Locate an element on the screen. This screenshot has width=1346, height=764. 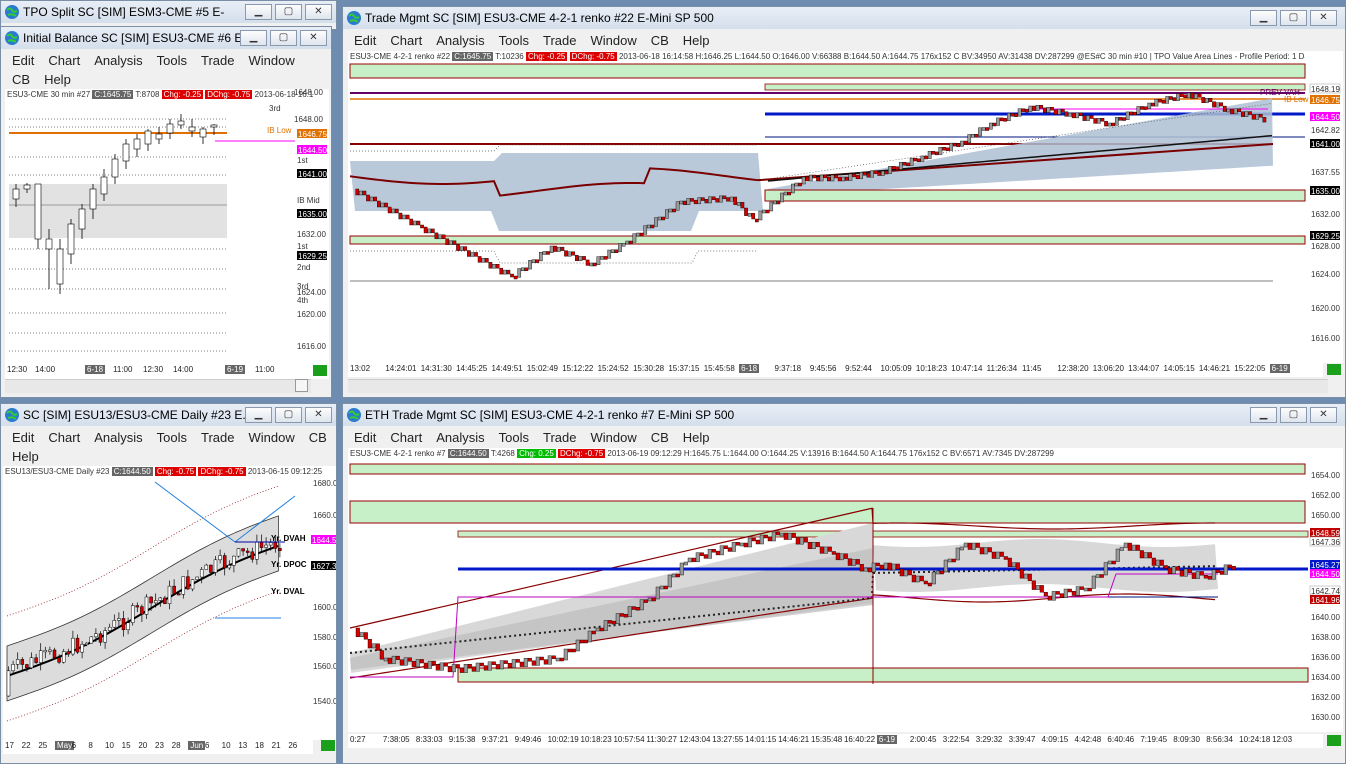
ib-horizontal-scrollbar is located at coordinates (158, 386).